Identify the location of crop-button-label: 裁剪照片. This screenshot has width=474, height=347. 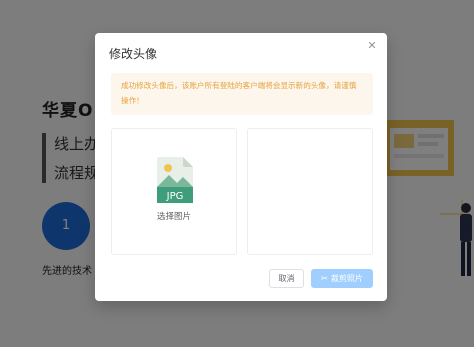
(346, 278).